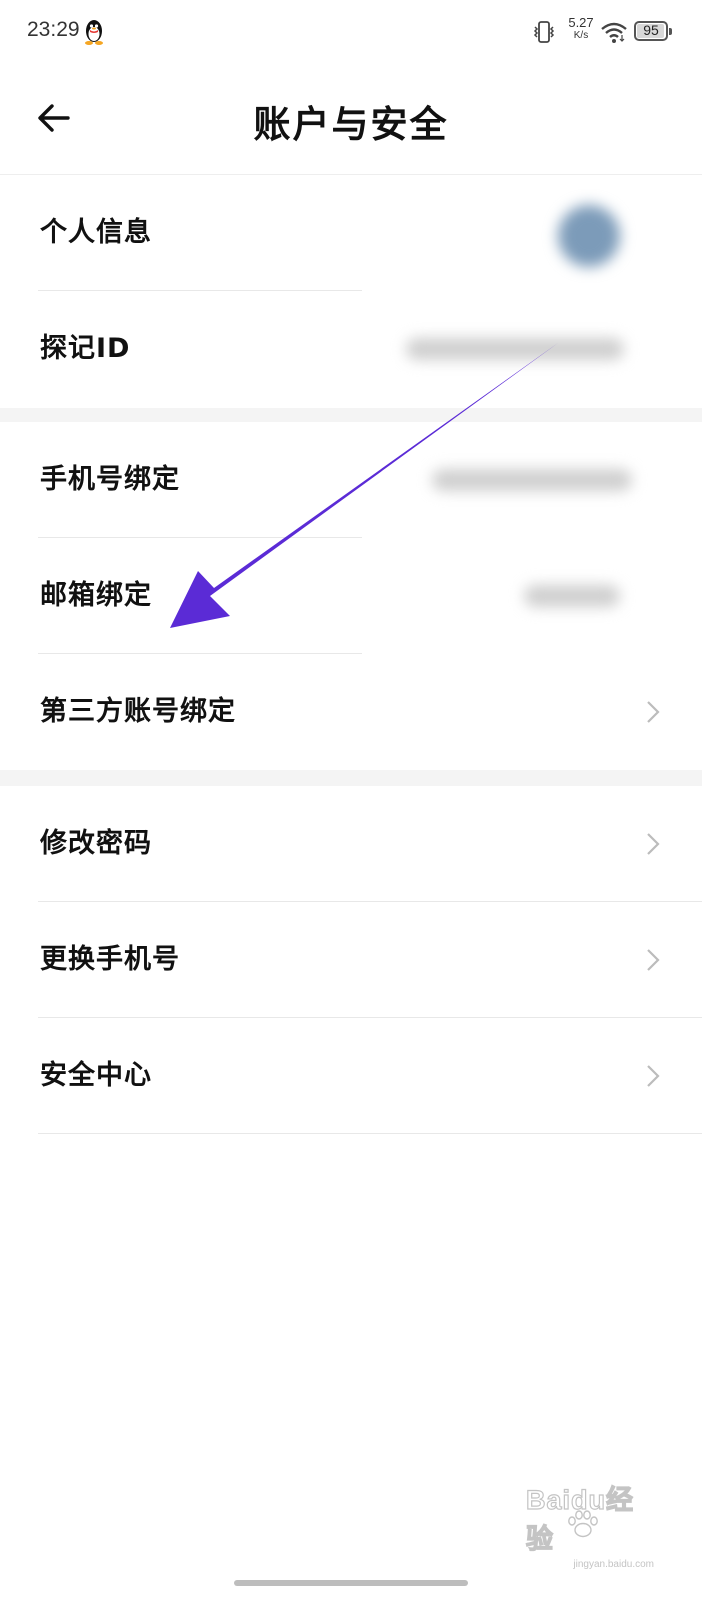 This screenshot has width=702, height=1600. What do you see at coordinates (351, 349) in the screenshot?
I see `row-tanji-id: 探记ID` at bounding box center [351, 349].